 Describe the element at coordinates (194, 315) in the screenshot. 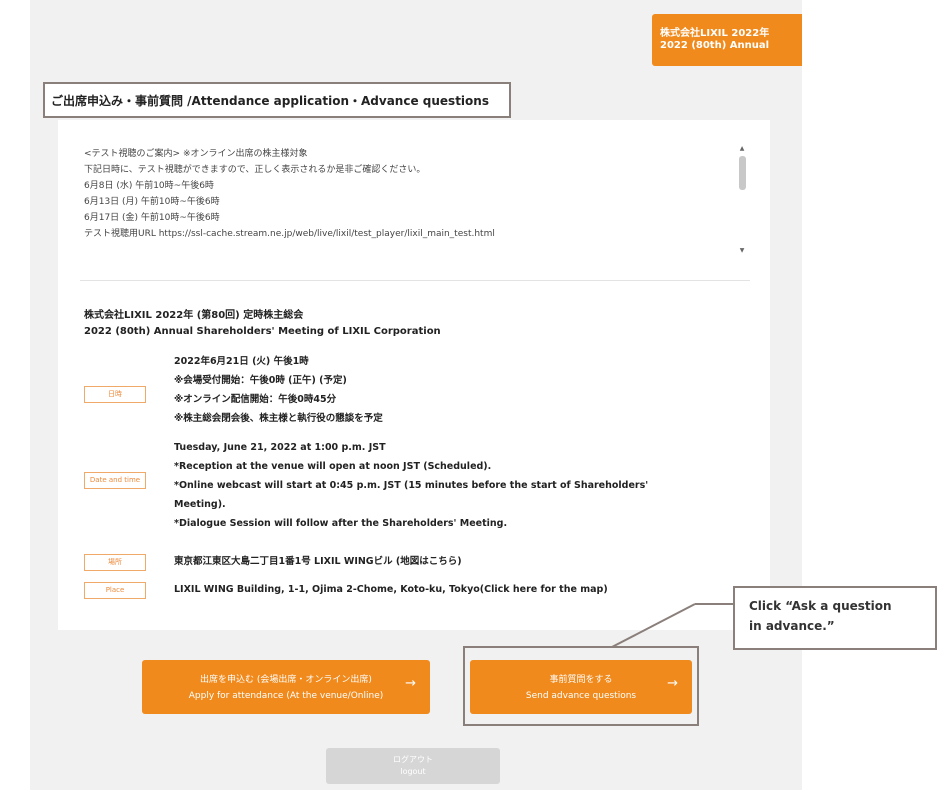

I see `meeting-title-ja: 株式会社LIXIL 2022年 (第80回) 定時株主総会` at that location.